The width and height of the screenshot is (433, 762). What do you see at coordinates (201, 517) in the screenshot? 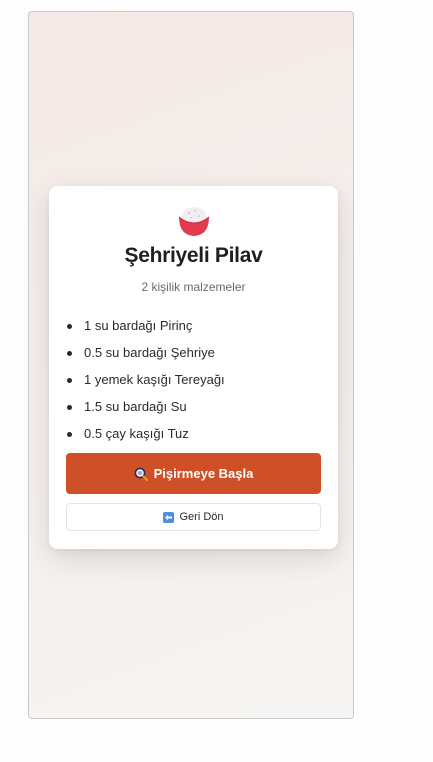
I see `back-label: Geri Dön` at bounding box center [201, 517].